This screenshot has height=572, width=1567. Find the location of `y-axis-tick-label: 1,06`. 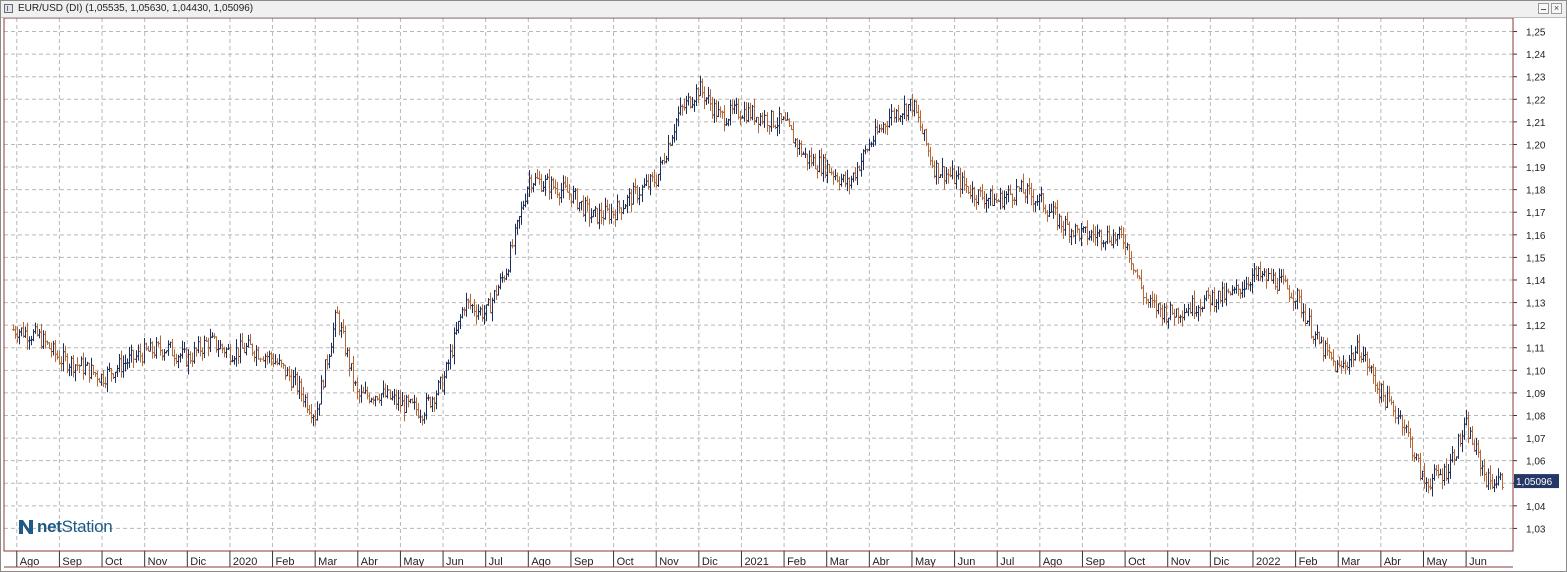

y-axis-tick-label: 1,06 is located at coordinates (1536, 462).